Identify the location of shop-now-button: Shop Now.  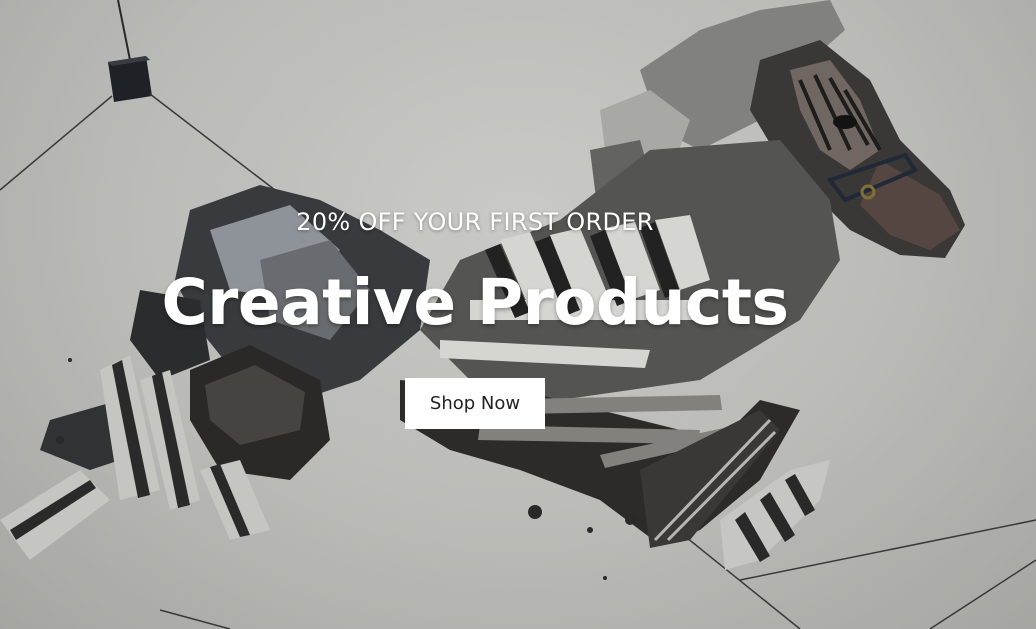
(475, 403).